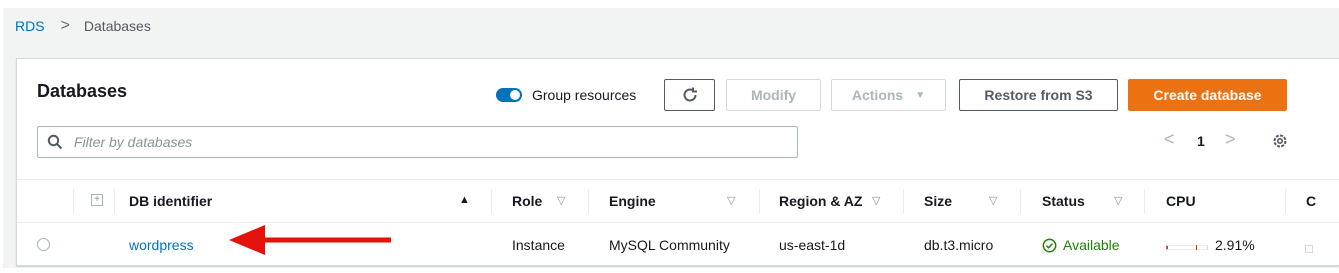  What do you see at coordinates (773, 95) in the screenshot?
I see `modify-button: Modify` at bounding box center [773, 95].